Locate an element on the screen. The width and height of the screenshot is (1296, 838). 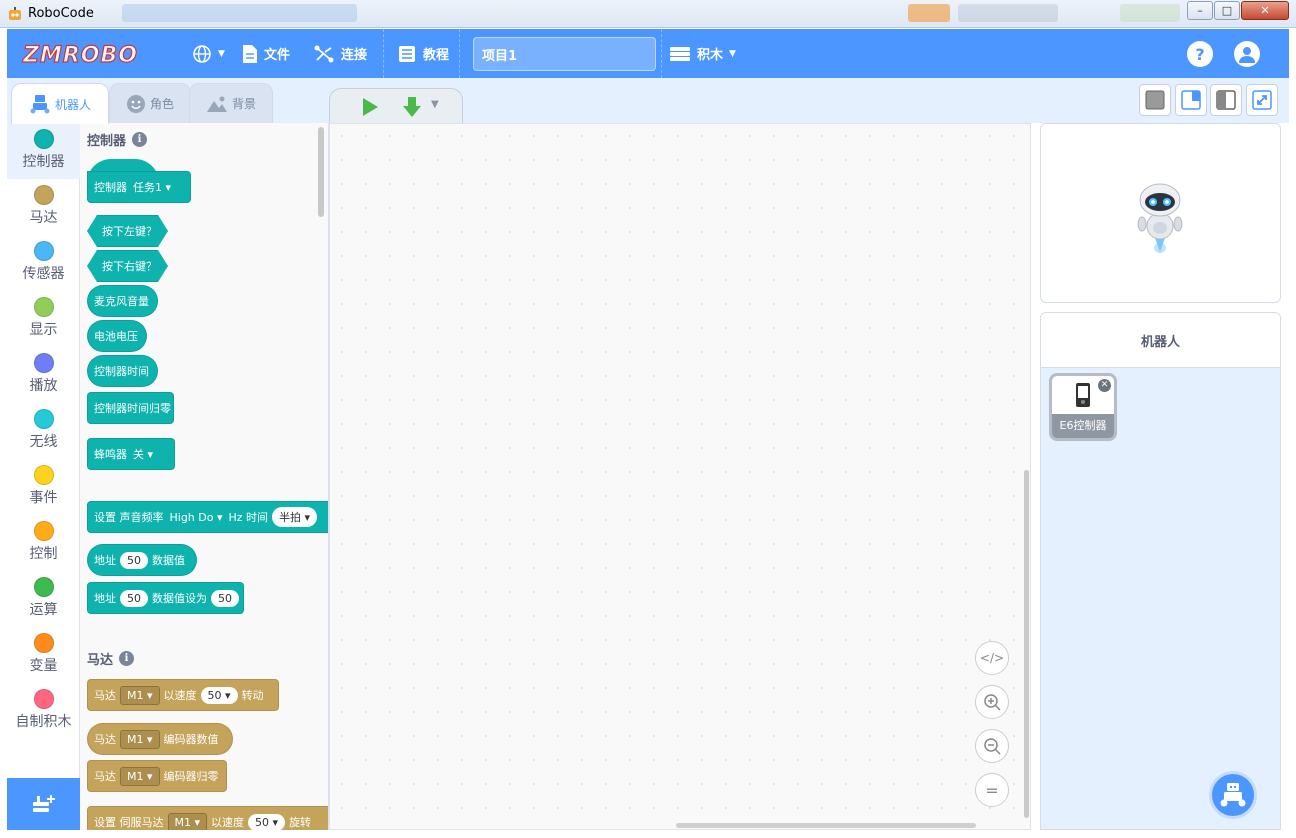
workspace-horizontal-scrollbar is located at coordinates (826, 825).